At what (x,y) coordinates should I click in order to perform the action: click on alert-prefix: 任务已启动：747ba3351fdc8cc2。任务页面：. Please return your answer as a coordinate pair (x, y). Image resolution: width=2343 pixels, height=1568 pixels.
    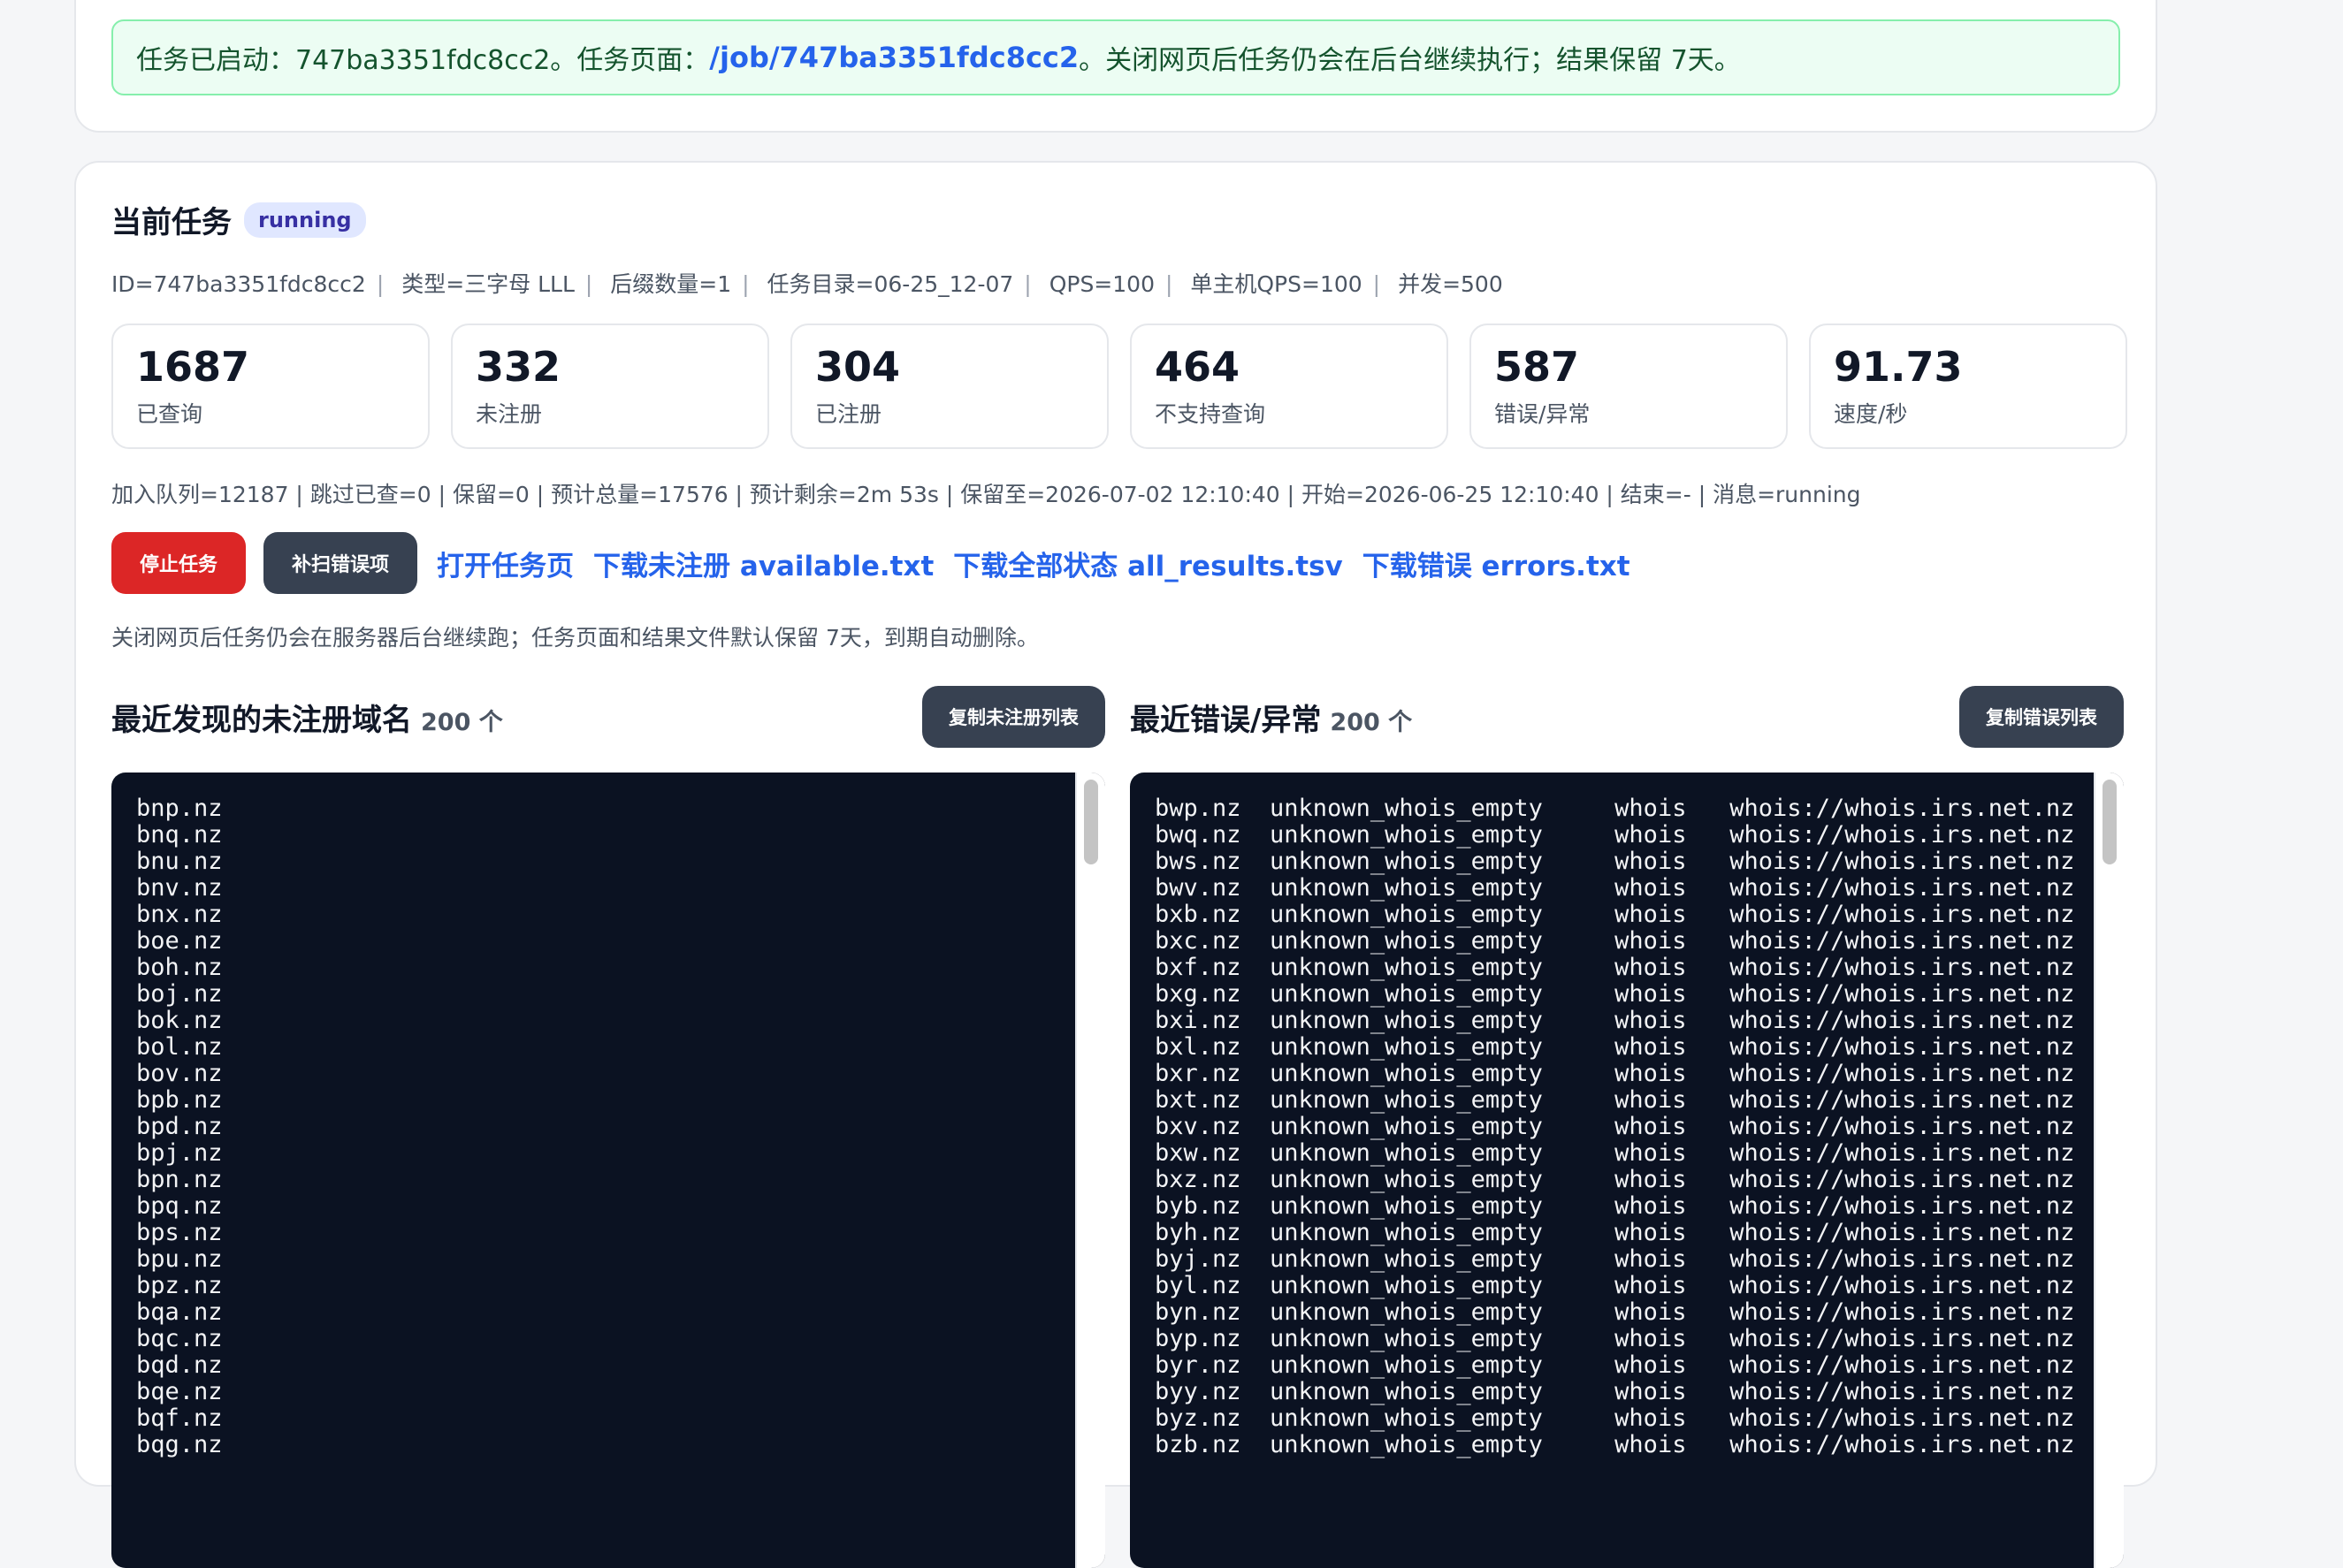
    Looking at the image, I should click on (423, 61).